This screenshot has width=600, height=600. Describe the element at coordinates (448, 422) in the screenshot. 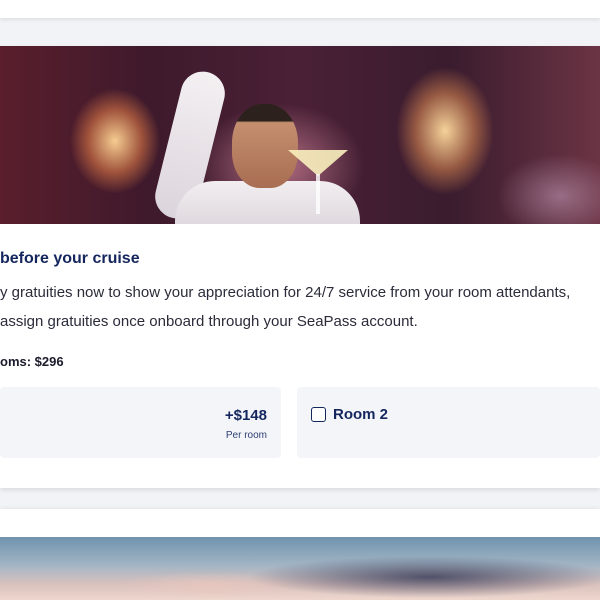

I see `room-2-option: Room 2` at that location.